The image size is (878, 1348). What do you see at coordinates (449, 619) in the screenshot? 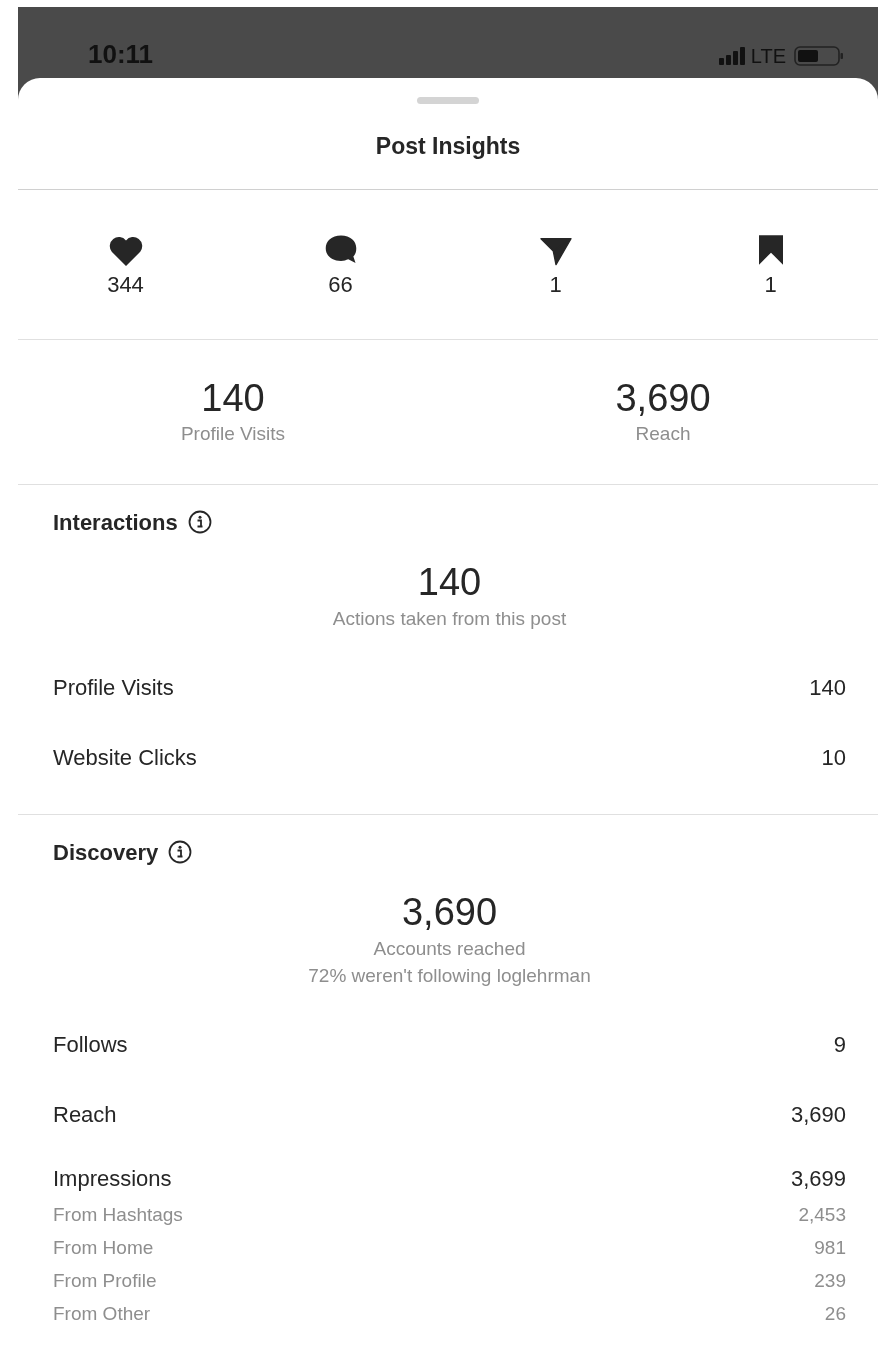
I see `section-caption: Actions taken from this post` at bounding box center [449, 619].